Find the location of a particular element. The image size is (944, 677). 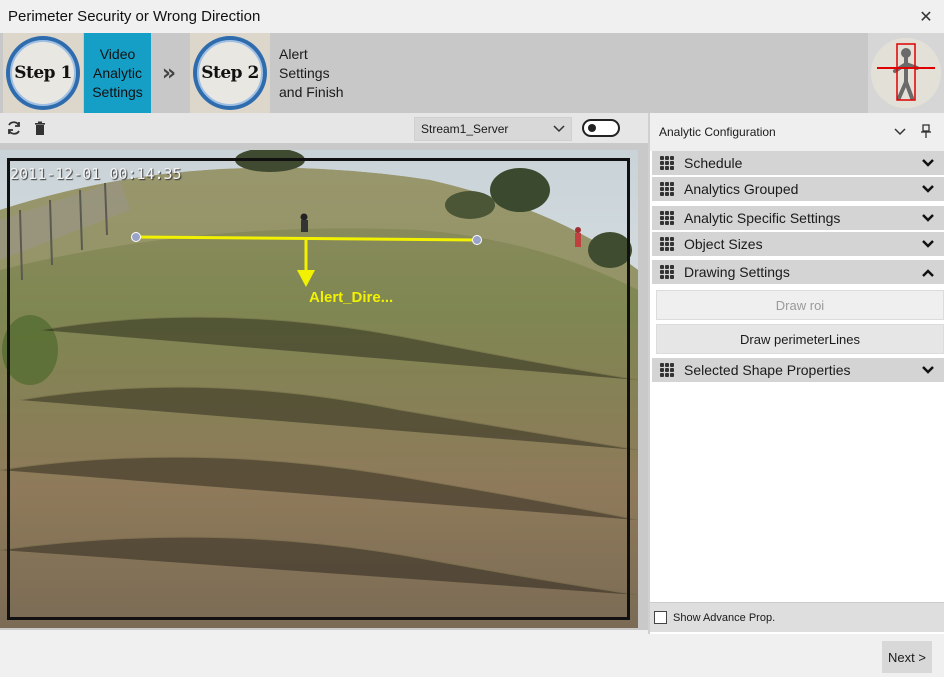

step-2-badge: Step 2 is located at coordinates (230, 73).